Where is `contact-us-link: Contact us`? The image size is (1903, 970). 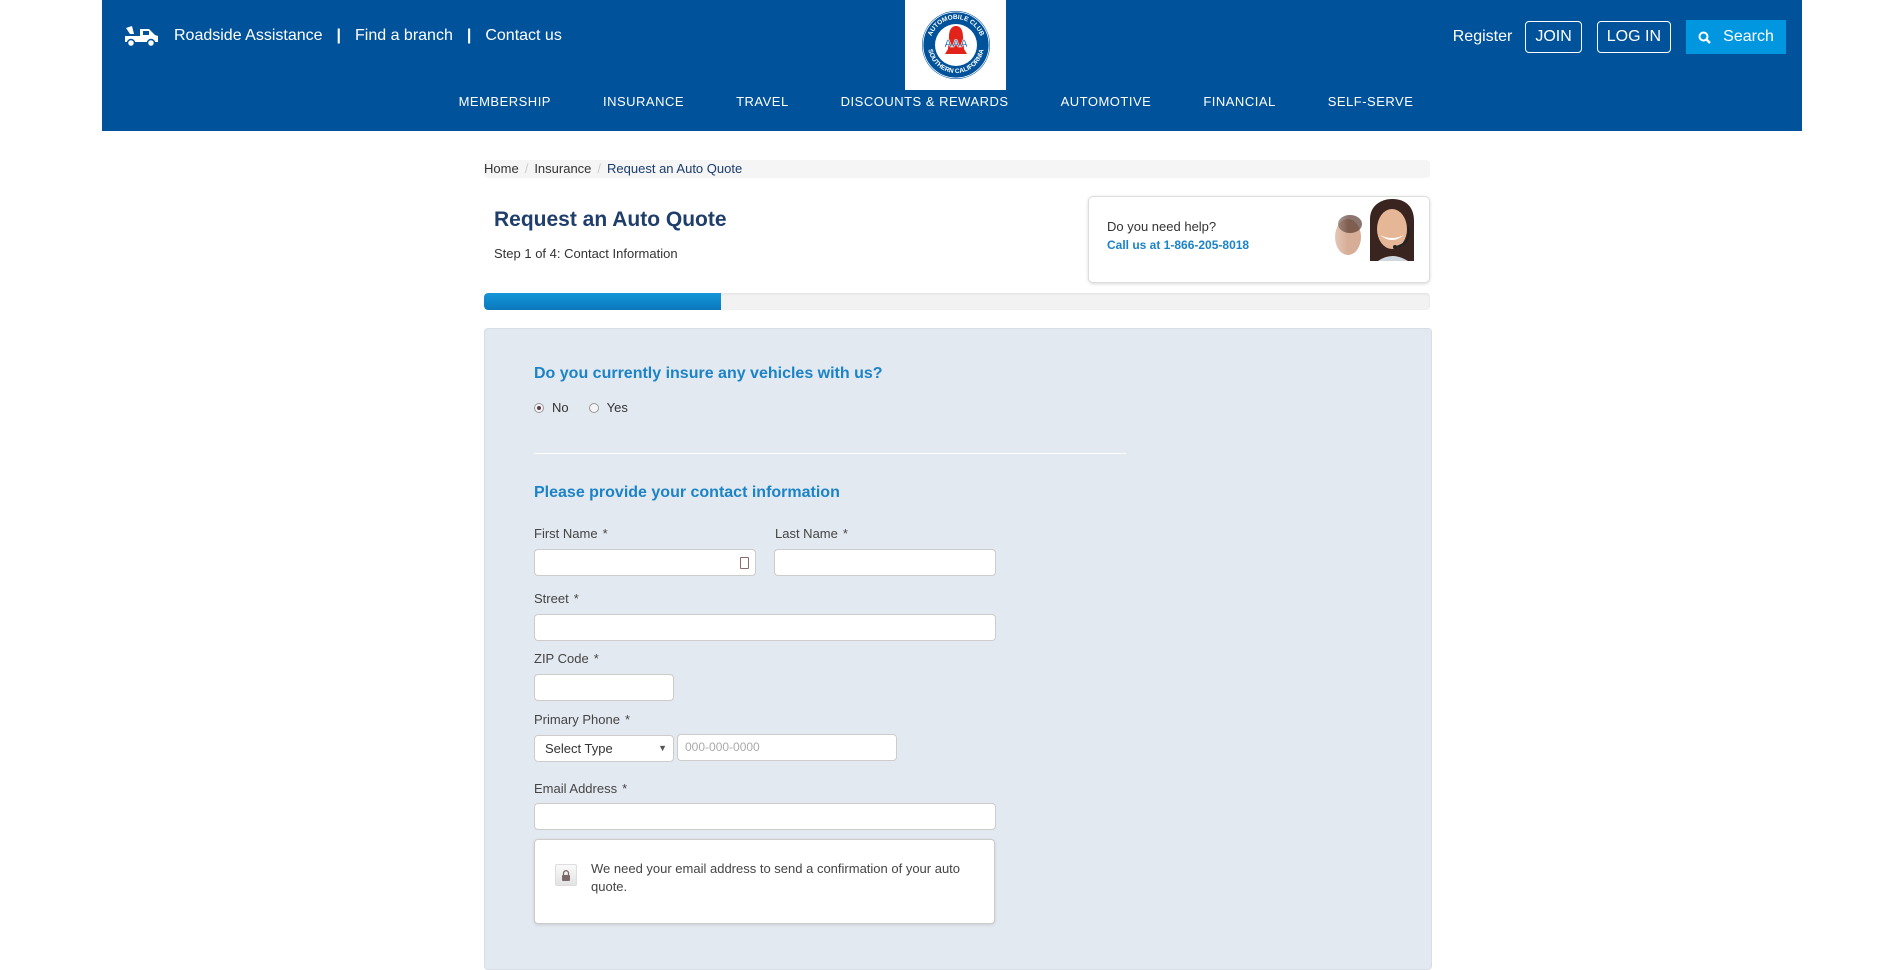
contact-us-link: Contact us is located at coordinates (523, 36).